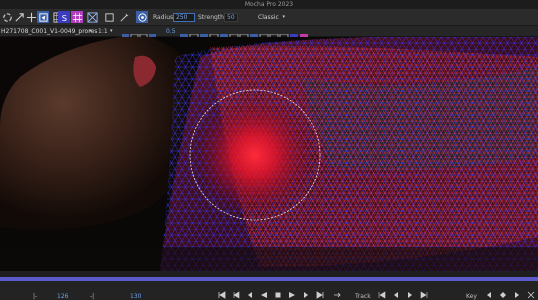 The image size is (538, 300). Describe the element at coordinates (283, 17) in the screenshot. I see `chevron-down-icon: ▾` at that location.